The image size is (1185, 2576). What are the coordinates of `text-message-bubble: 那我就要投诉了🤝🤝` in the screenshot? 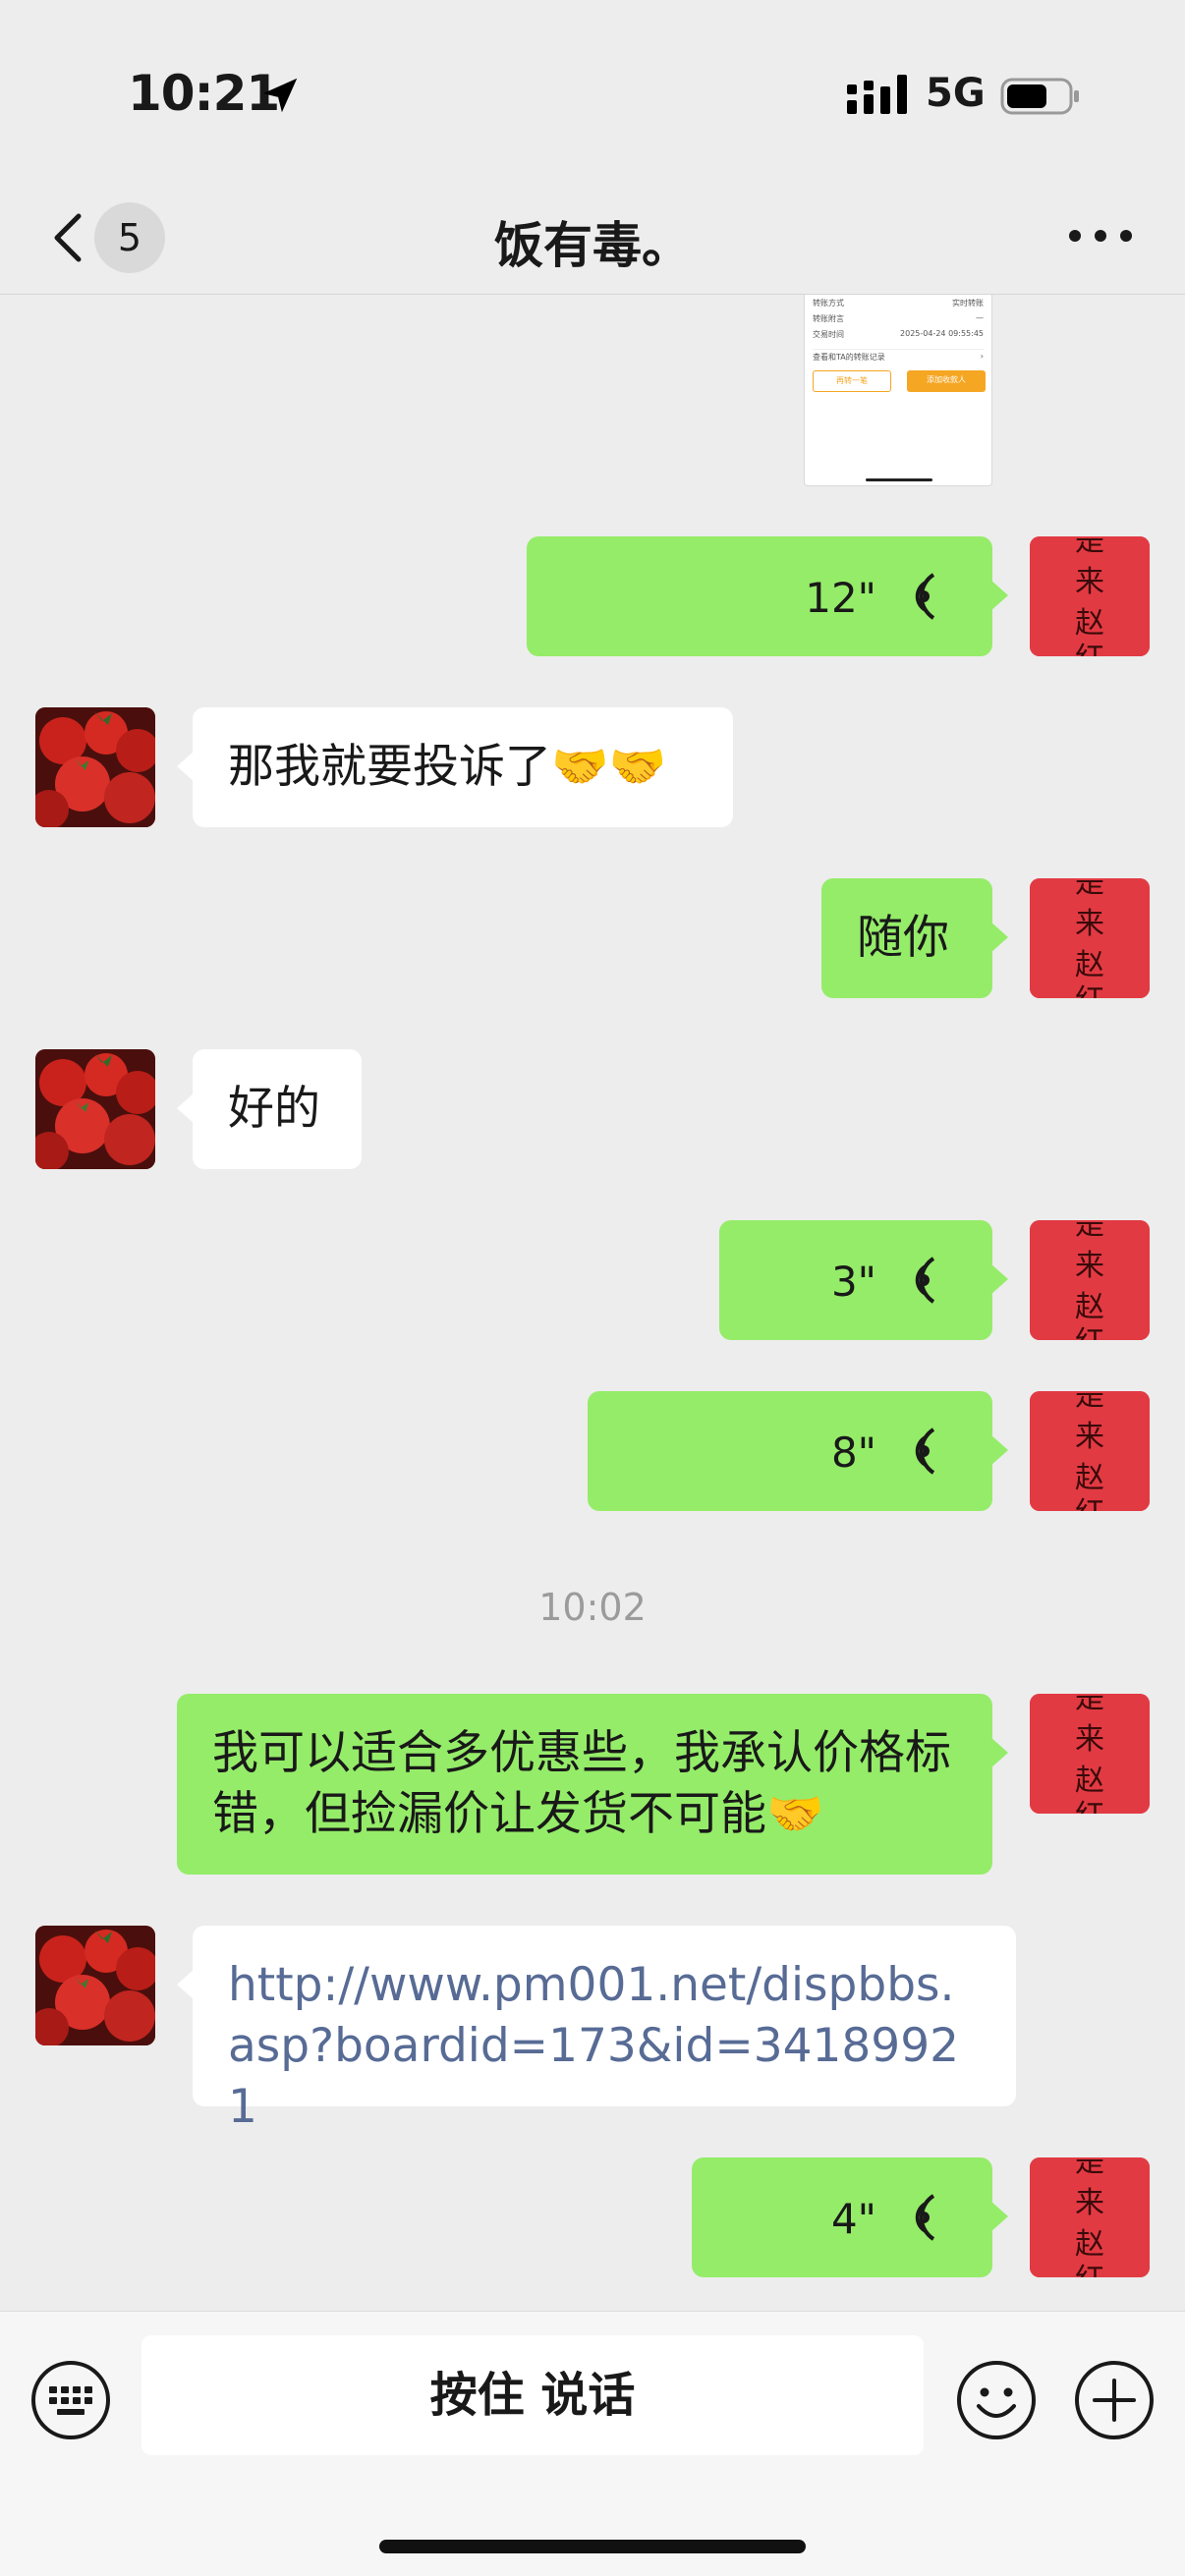 It's located at (455, 767).